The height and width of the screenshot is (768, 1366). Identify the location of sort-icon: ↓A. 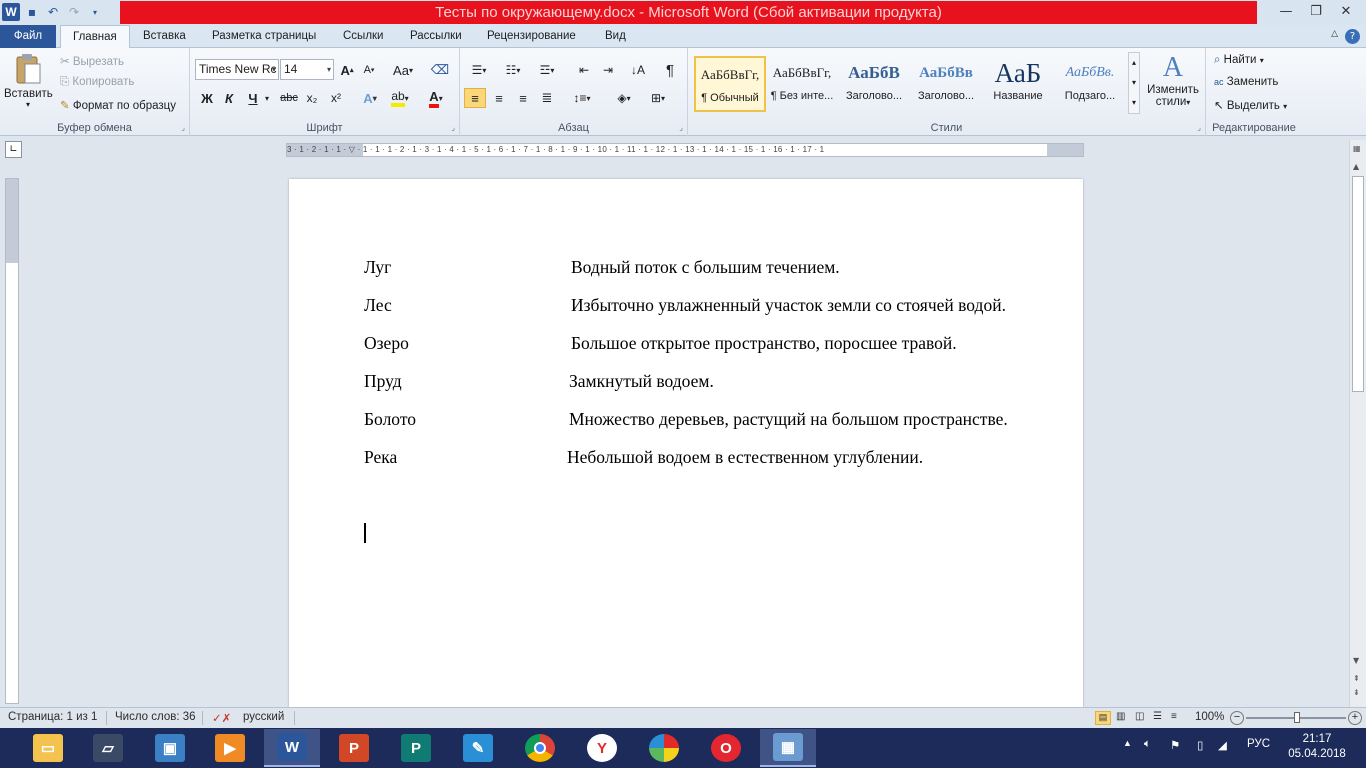
(638, 70).